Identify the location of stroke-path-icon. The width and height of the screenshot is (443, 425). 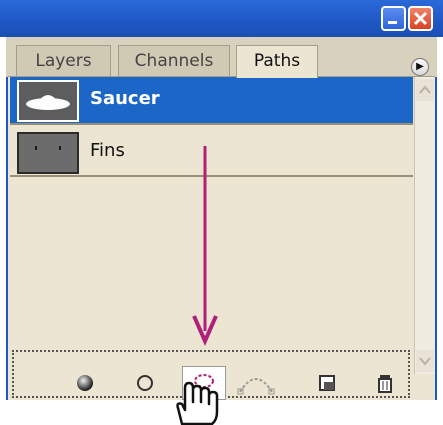
(145, 383).